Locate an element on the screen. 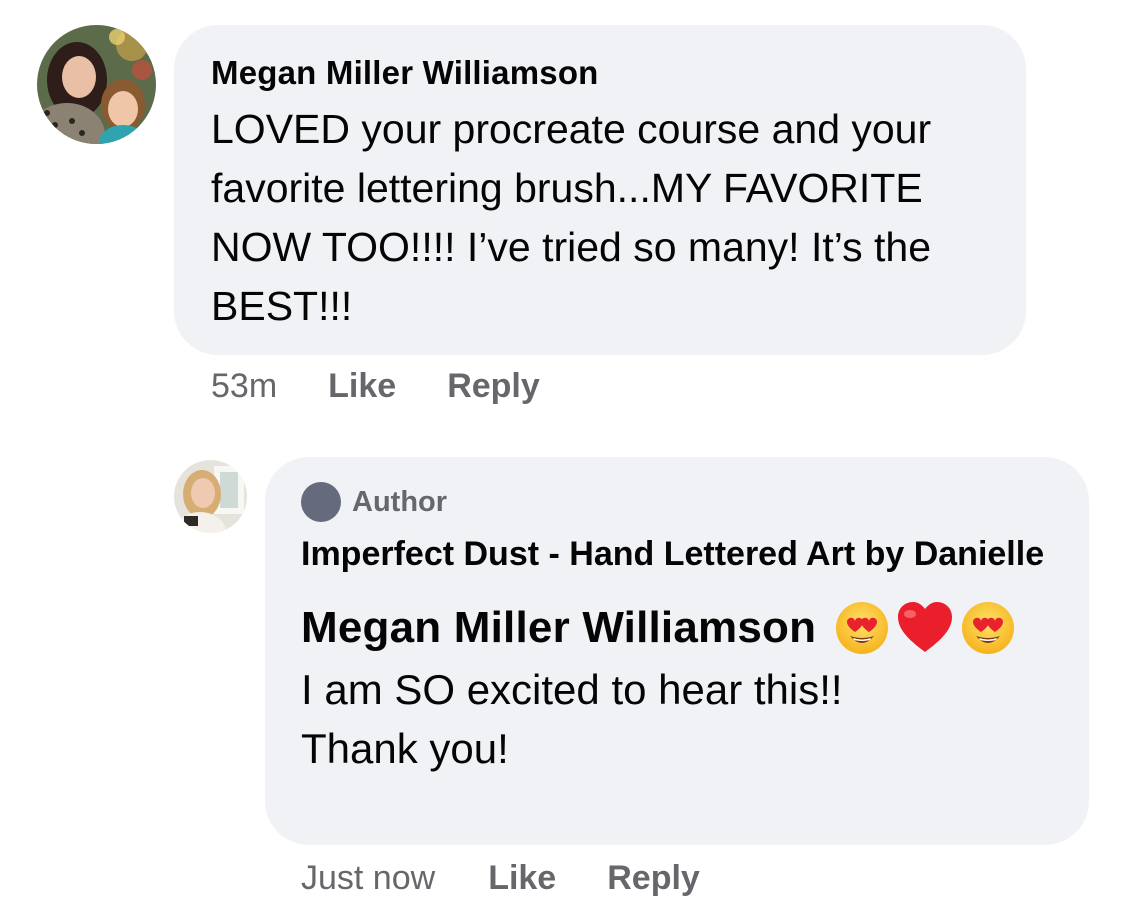  commenter-avatar is located at coordinates (96, 84).